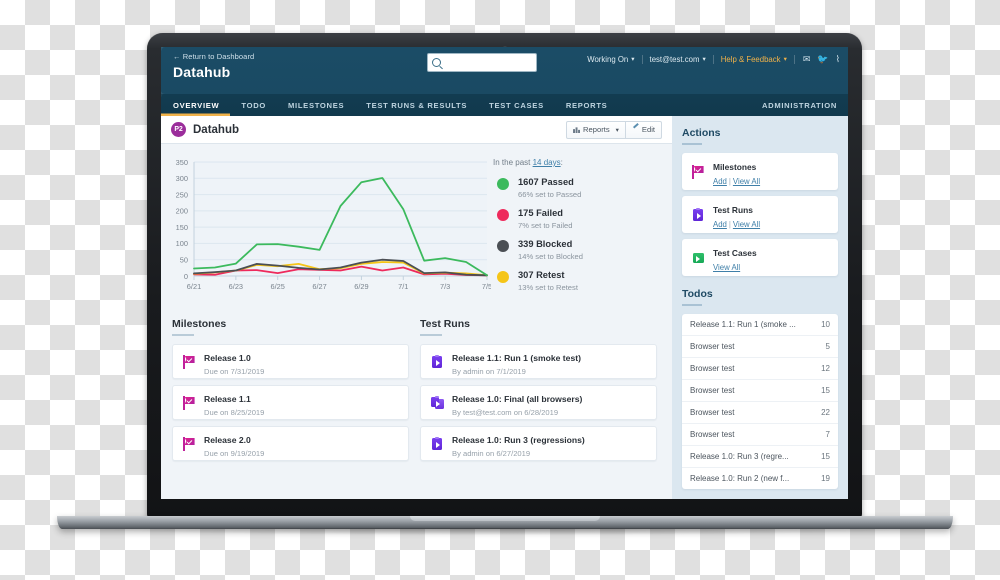 The width and height of the screenshot is (1000, 580). Describe the element at coordinates (319, 286) in the screenshot. I see `x-axis-tick-label: 6/27` at that location.